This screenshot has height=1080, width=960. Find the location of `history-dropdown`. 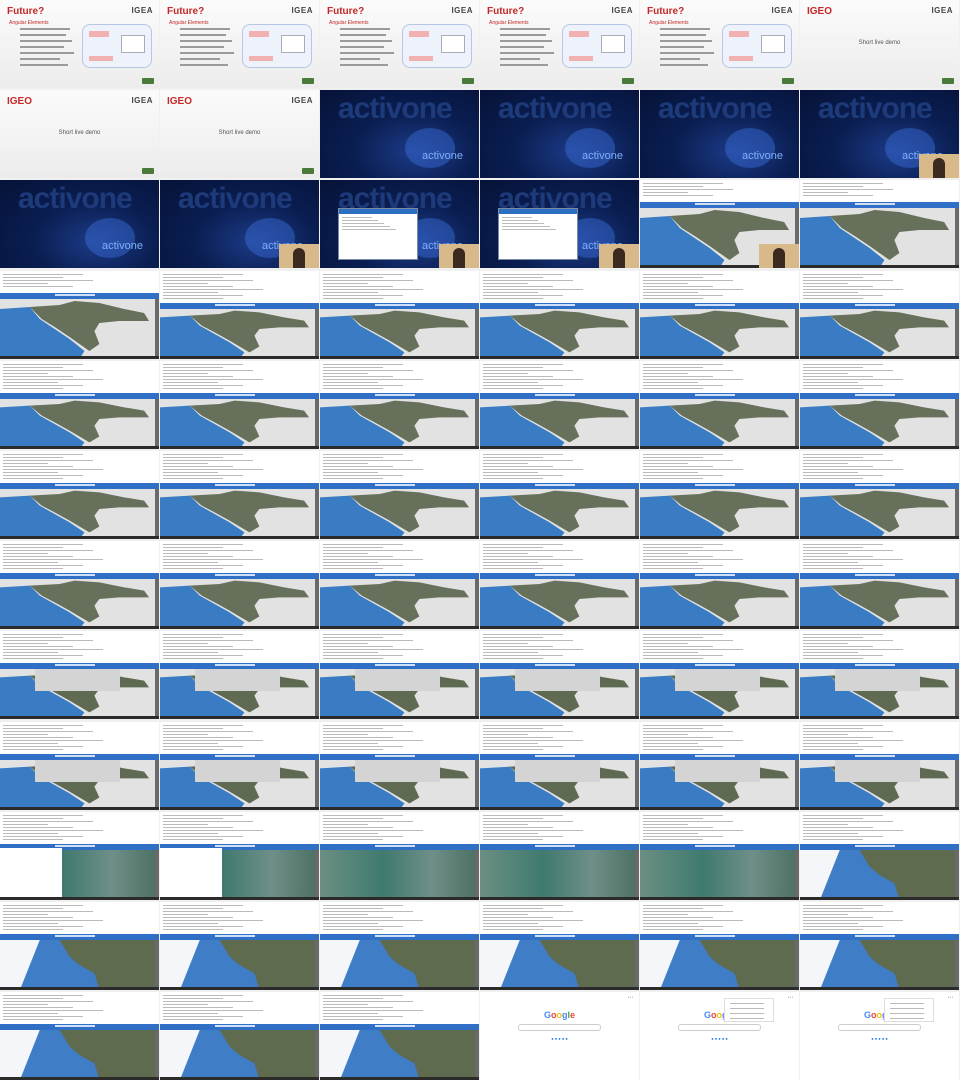

history-dropdown is located at coordinates (749, 1010).